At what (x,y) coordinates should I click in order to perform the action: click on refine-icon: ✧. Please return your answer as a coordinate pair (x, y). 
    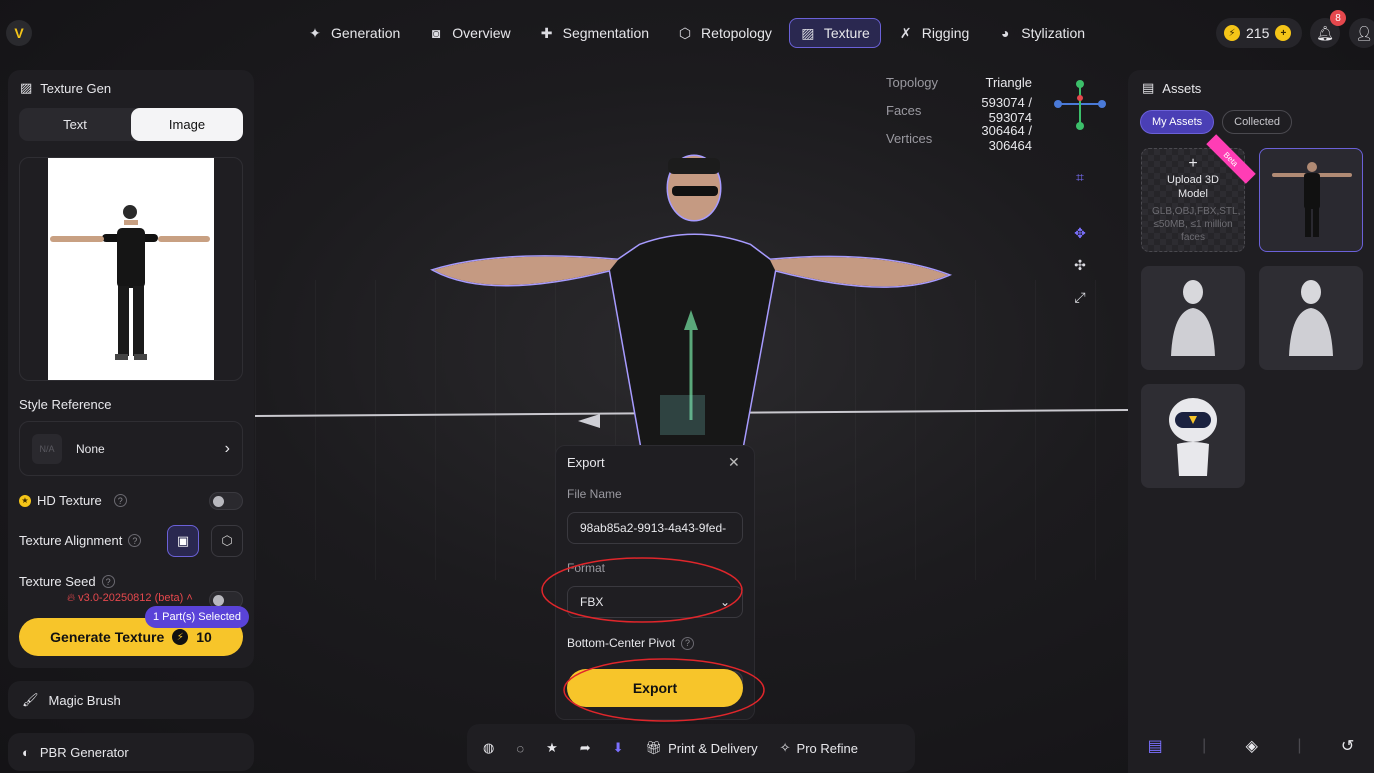
    Looking at the image, I should click on (785, 747).